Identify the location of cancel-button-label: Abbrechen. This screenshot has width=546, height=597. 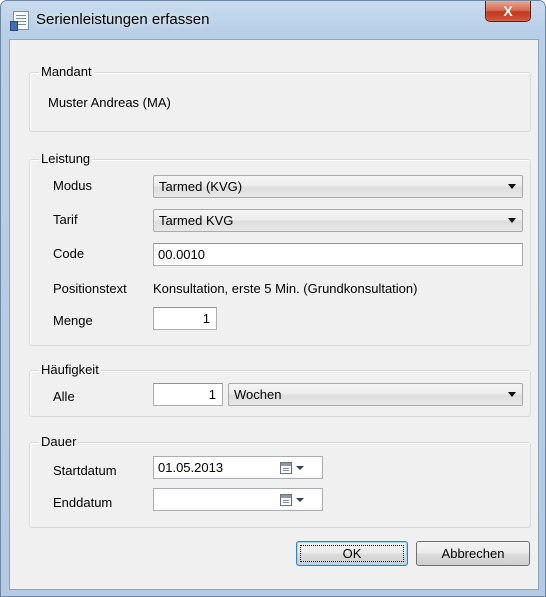
(473, 553).